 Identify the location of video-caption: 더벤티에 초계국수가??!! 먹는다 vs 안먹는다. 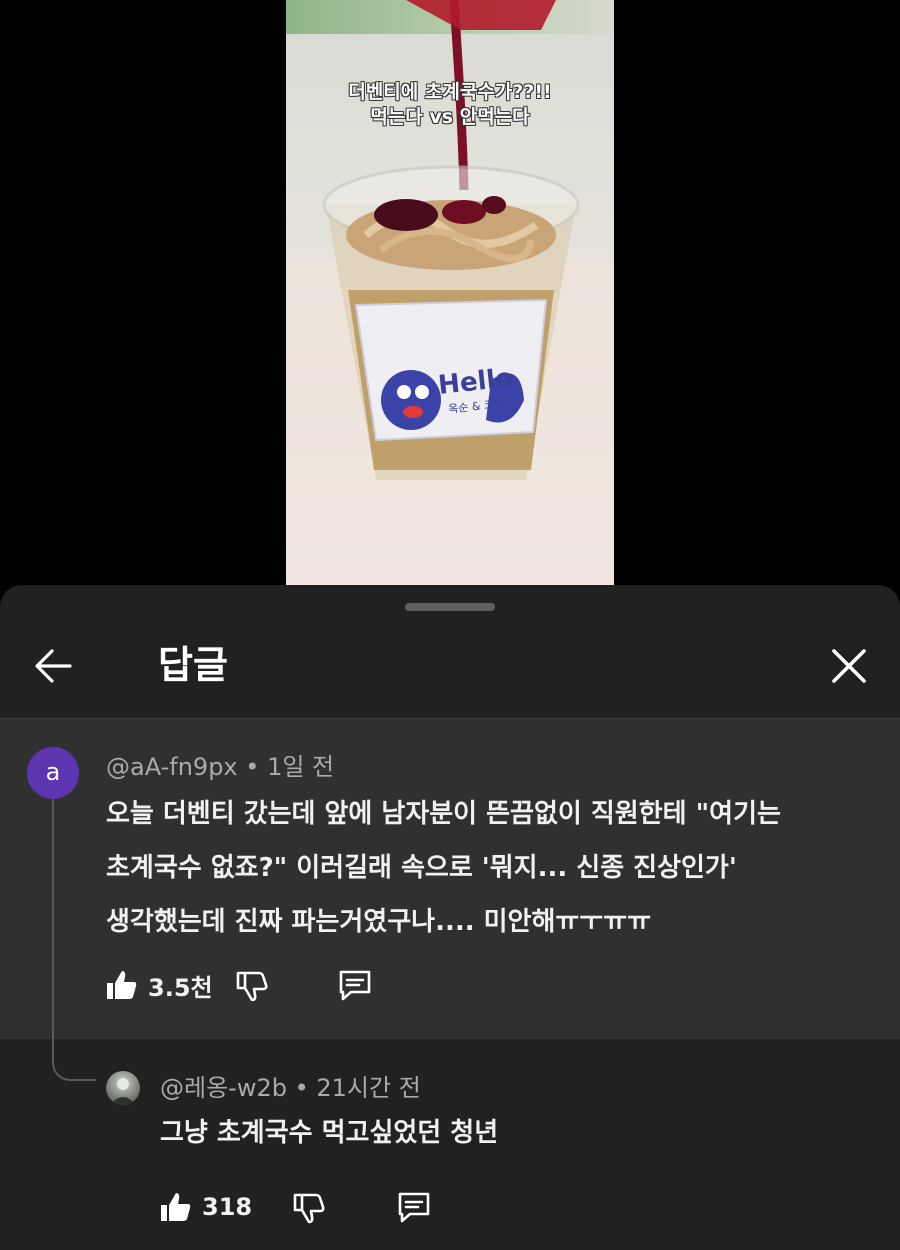
(450, 105).